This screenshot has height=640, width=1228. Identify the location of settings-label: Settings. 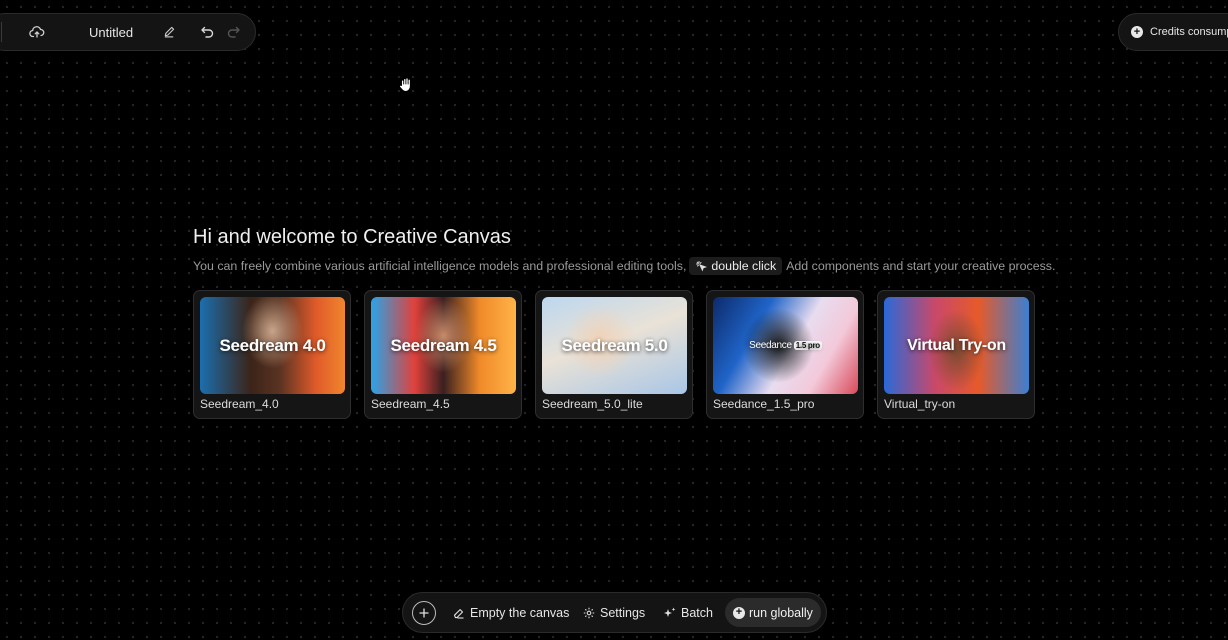
(623, 612).